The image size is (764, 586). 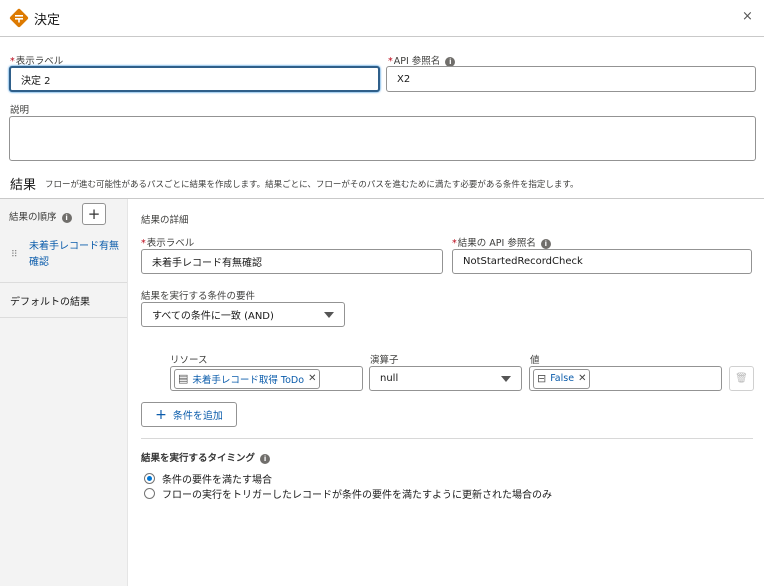 What do you see at coordinates (625, 378) in the screenshot?
I see `value-input: ⊟ False ✕` at bounding box center [625, 378].